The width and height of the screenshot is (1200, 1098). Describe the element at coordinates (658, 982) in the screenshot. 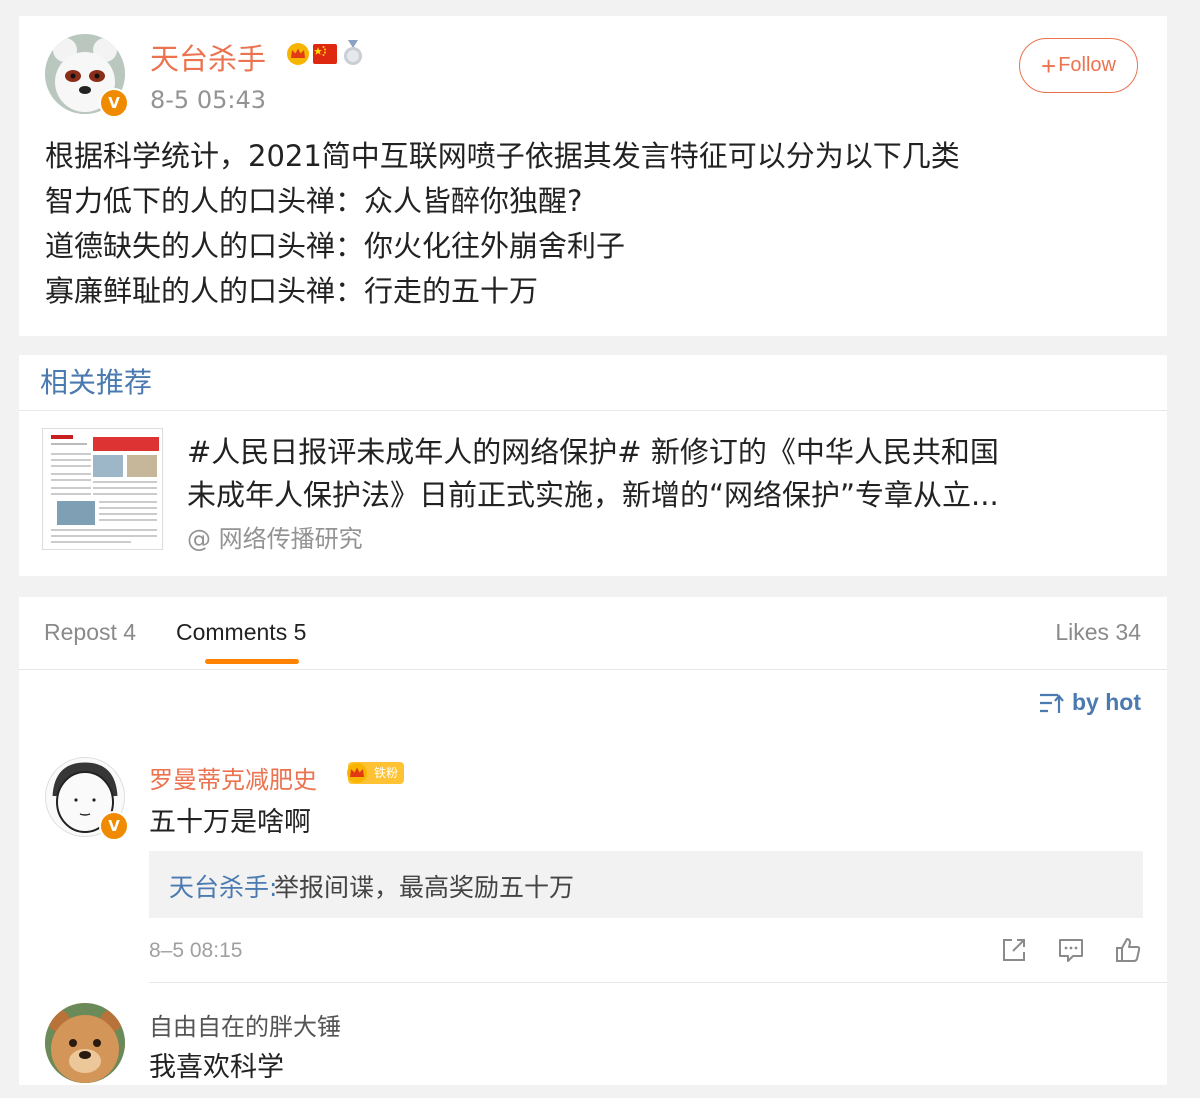

I see `comment-divider` at that location.